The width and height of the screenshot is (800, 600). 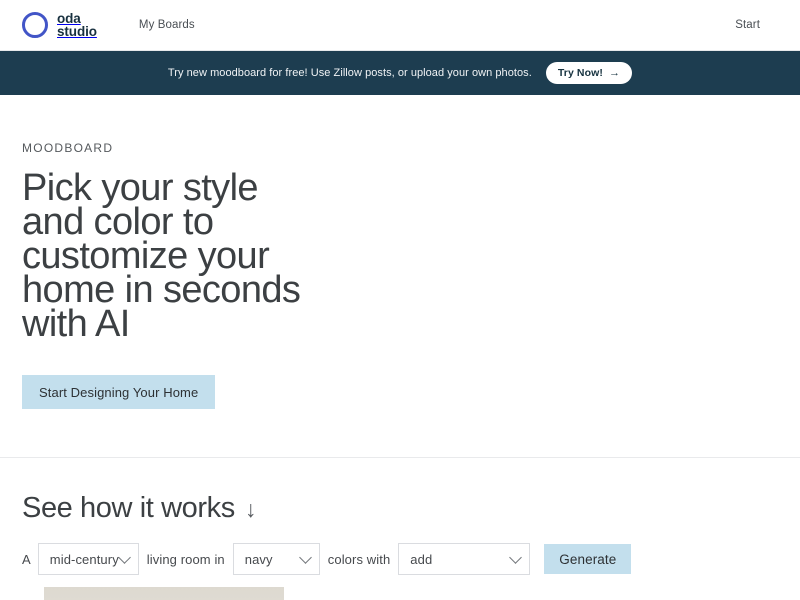 I want to click on brand-logo-link: oda studio, so click(x=59, y=24).